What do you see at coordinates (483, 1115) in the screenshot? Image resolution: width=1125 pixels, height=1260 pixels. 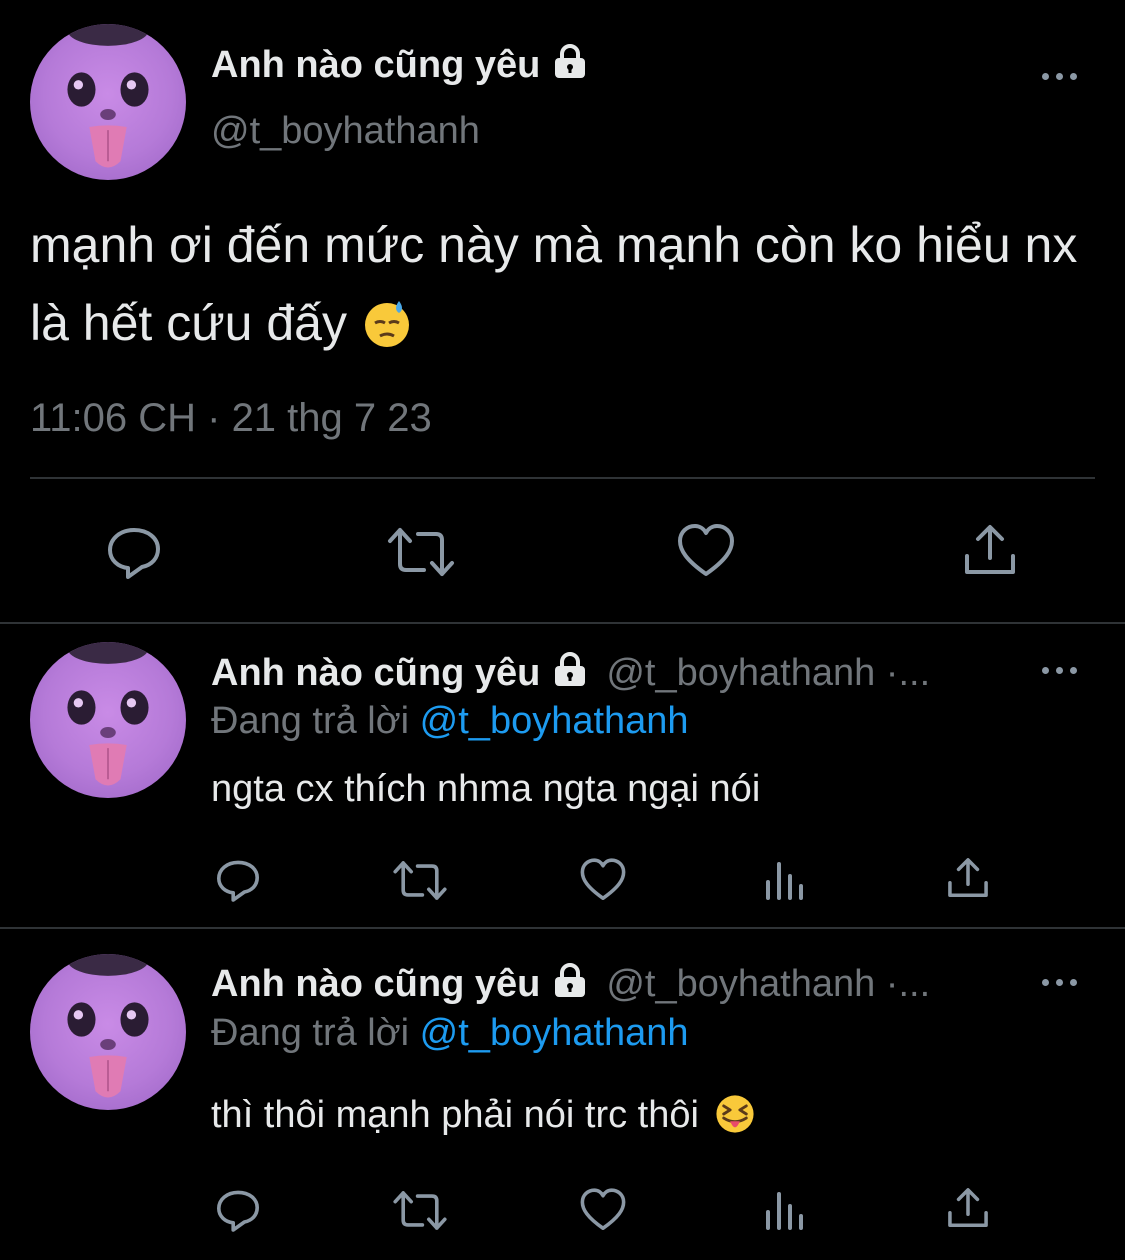 I see `reply-text: thì thôi mạnh phải nói trc thôi` at bounding box center [483, 1115].